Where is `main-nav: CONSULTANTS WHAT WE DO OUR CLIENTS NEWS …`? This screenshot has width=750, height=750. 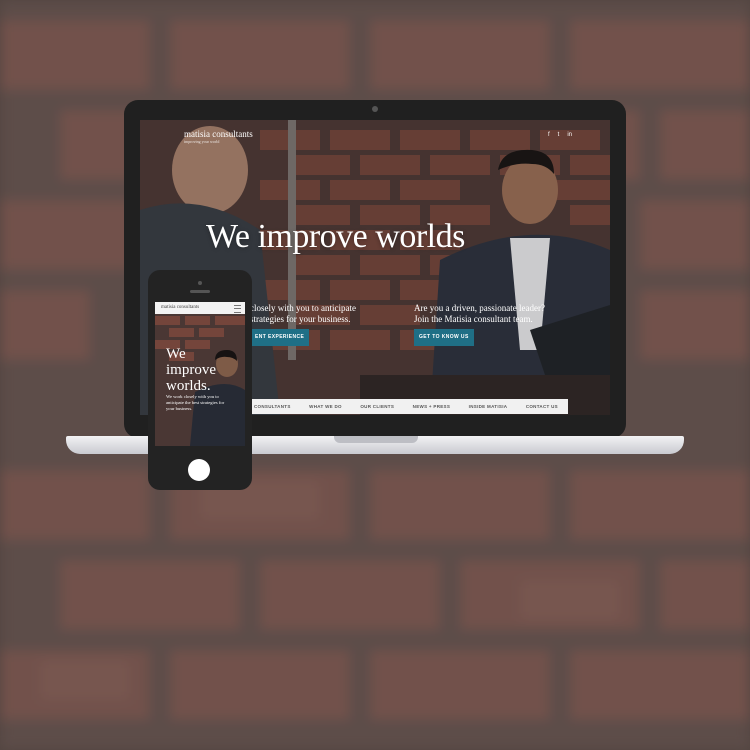 main-nav: CONSULTANTS WHAT WE DO OUR CLIENTS NEWS … is located at coordinates (406, 406).